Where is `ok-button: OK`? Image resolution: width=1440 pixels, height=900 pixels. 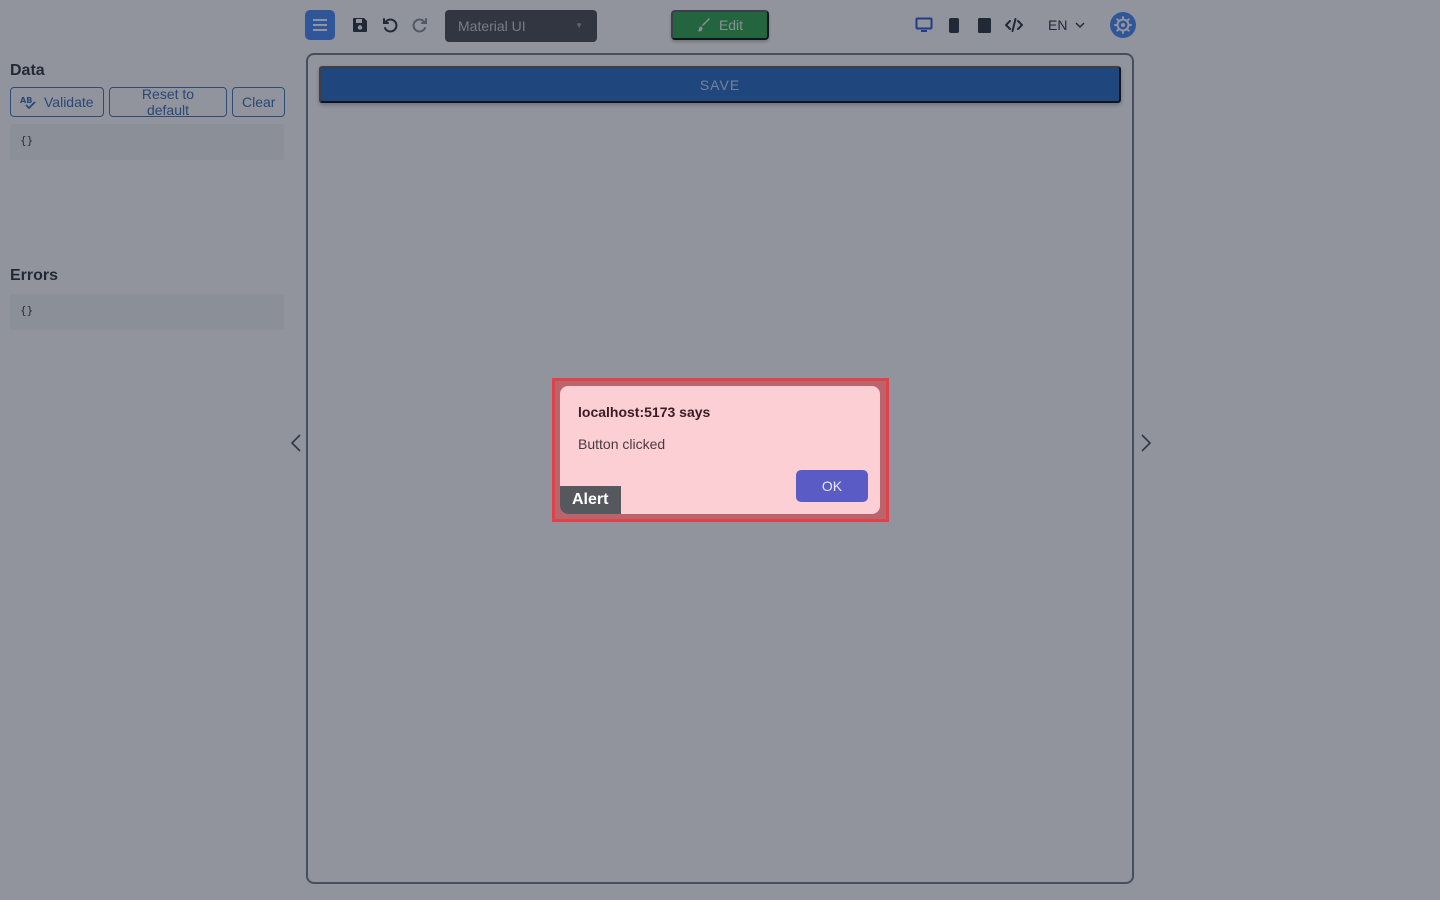 ok-button: OK is located at coordinates (832, 486).